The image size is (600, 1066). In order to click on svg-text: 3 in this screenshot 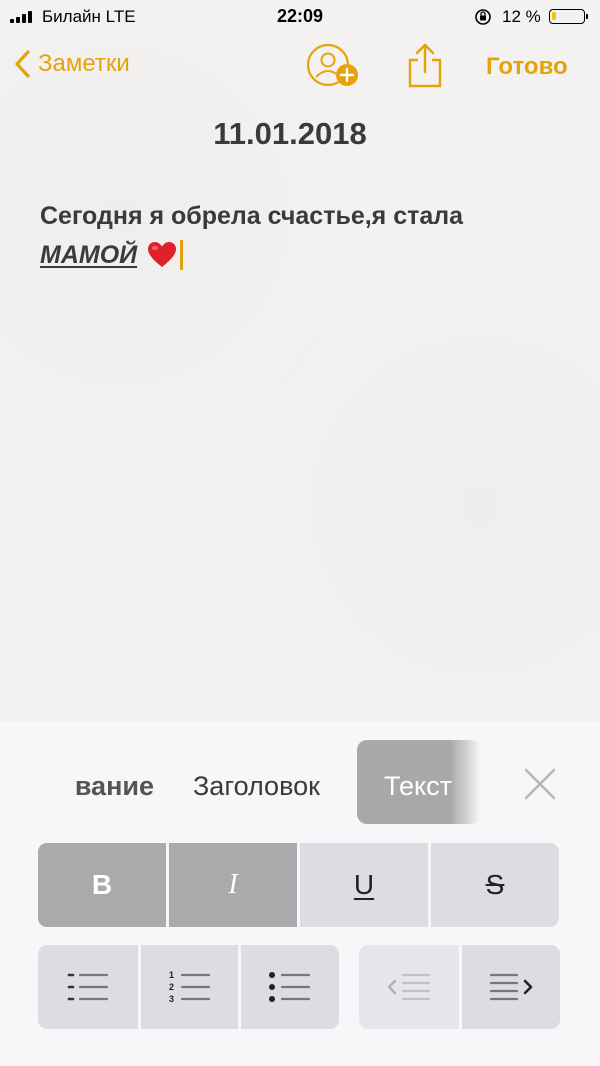, I will do `click(171, 999)`.